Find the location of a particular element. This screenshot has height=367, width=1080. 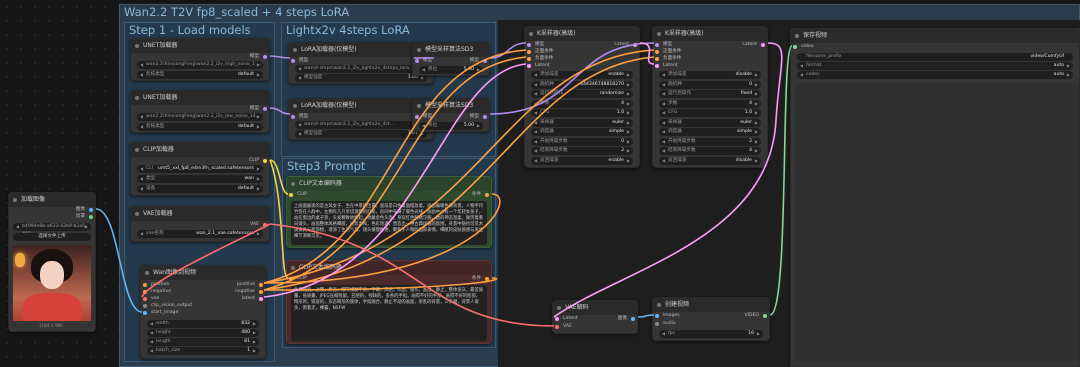

input-video-pin is located at coordinates (795, 47).